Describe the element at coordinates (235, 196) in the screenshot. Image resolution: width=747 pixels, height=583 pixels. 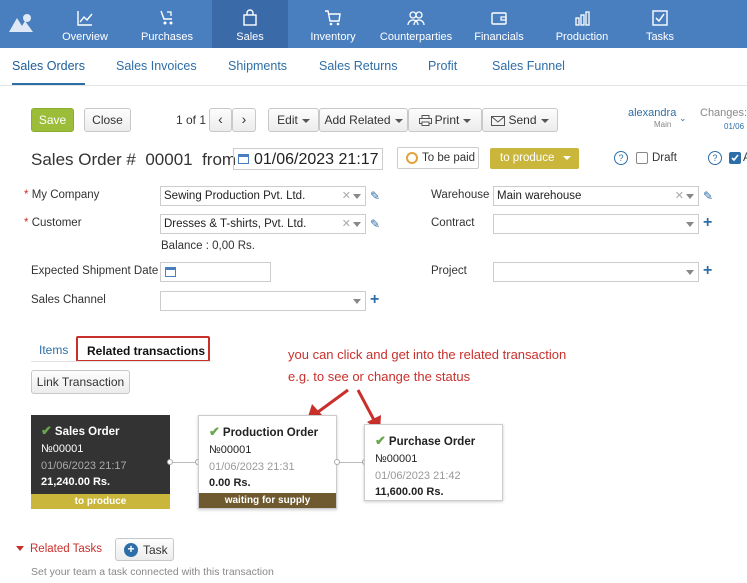
I see `my-company-value: Sewing Production Pvt. Ltd.` at that location.